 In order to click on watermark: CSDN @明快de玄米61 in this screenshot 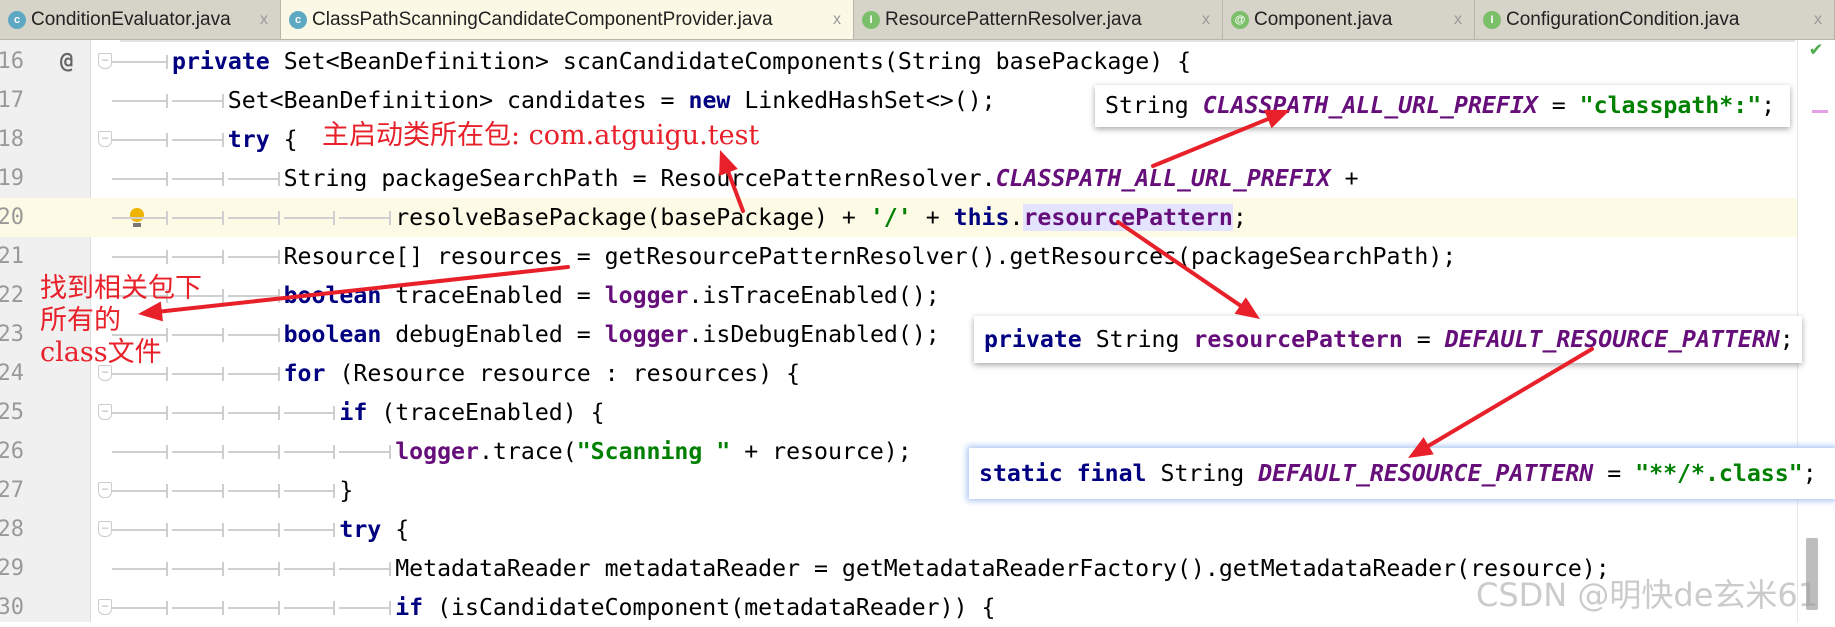, I will do `click(1647, 595)`.